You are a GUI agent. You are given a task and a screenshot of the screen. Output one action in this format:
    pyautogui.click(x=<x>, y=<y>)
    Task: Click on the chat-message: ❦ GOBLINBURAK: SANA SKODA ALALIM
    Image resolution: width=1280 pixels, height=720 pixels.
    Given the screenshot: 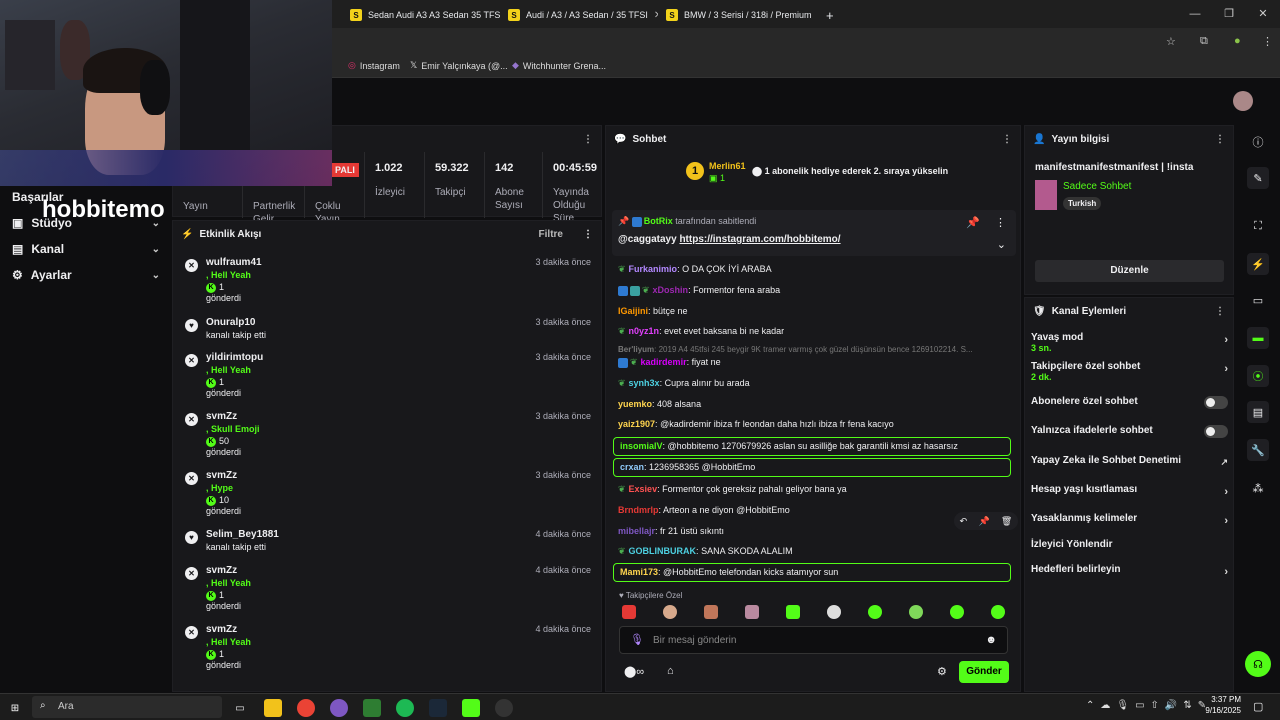 What is the action you would take?
    pyautogui.click(x=815, y=551)
    